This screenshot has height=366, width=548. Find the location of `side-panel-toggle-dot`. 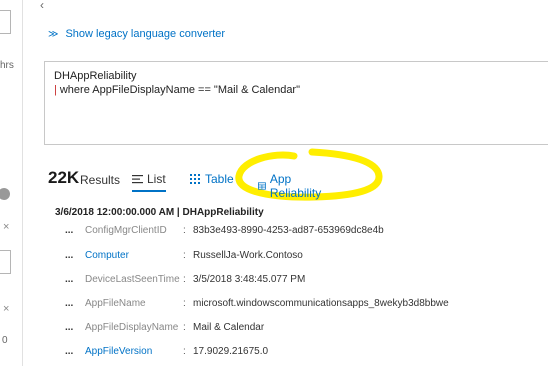

side-panel-toggle-dot is located at coordinates (5, 194).